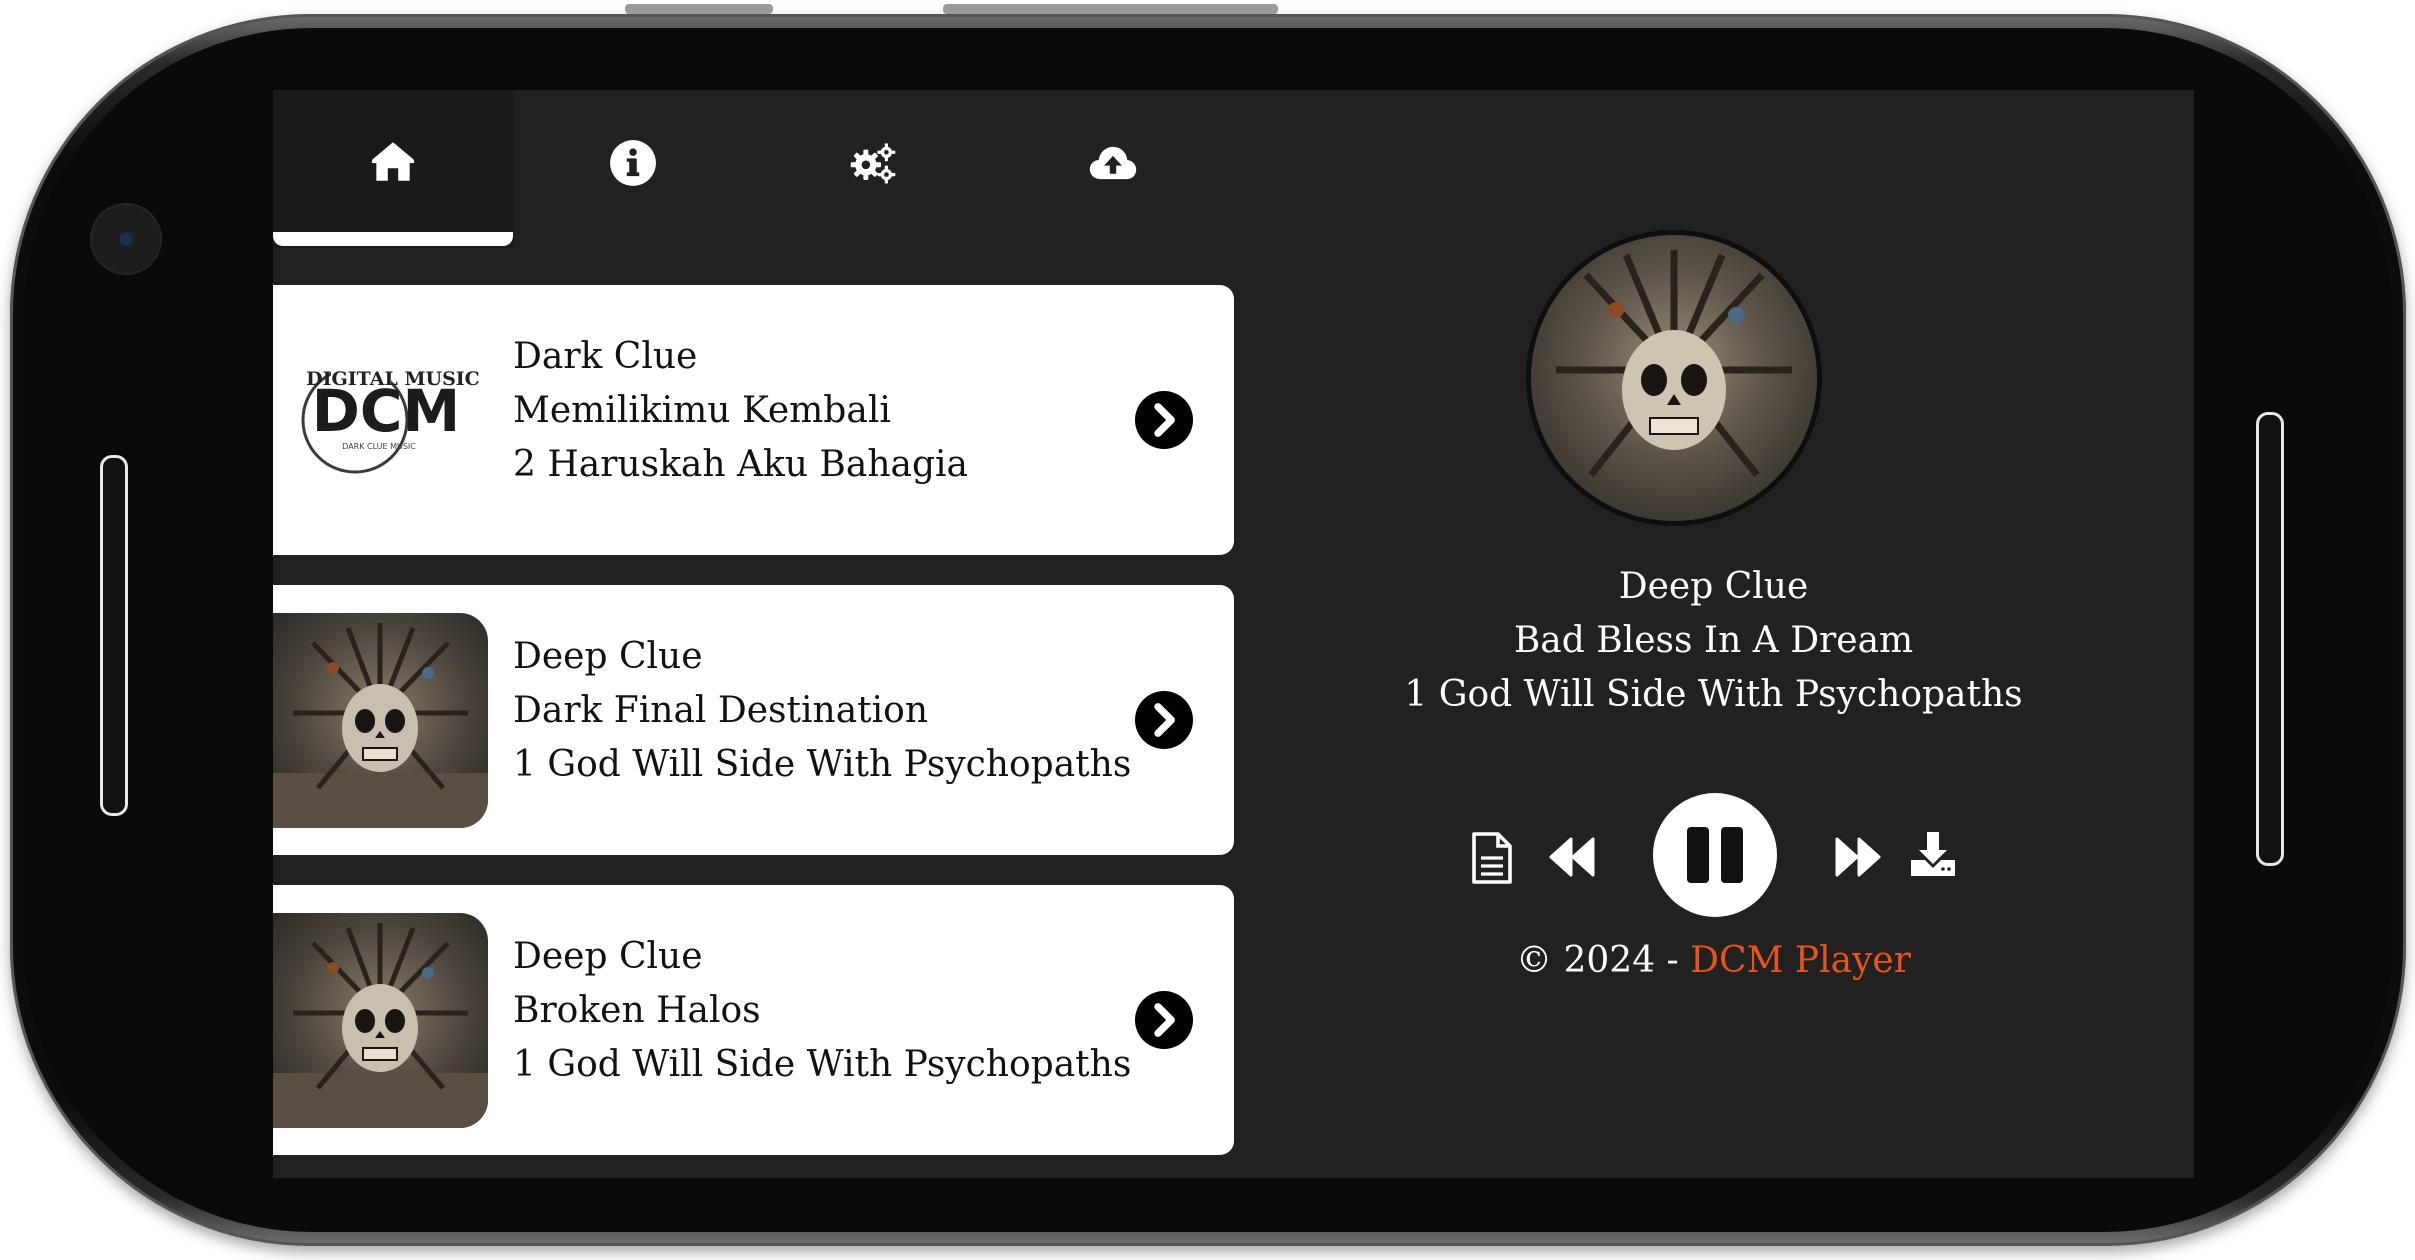 Image resolution: width=2415 pixels, height=1260 pixels. What do you see at coordinates (379, 446) in the screenshot?
I see `logo-sub-text: DARK CLUE MUSIC` at bounding box center [379, 446].